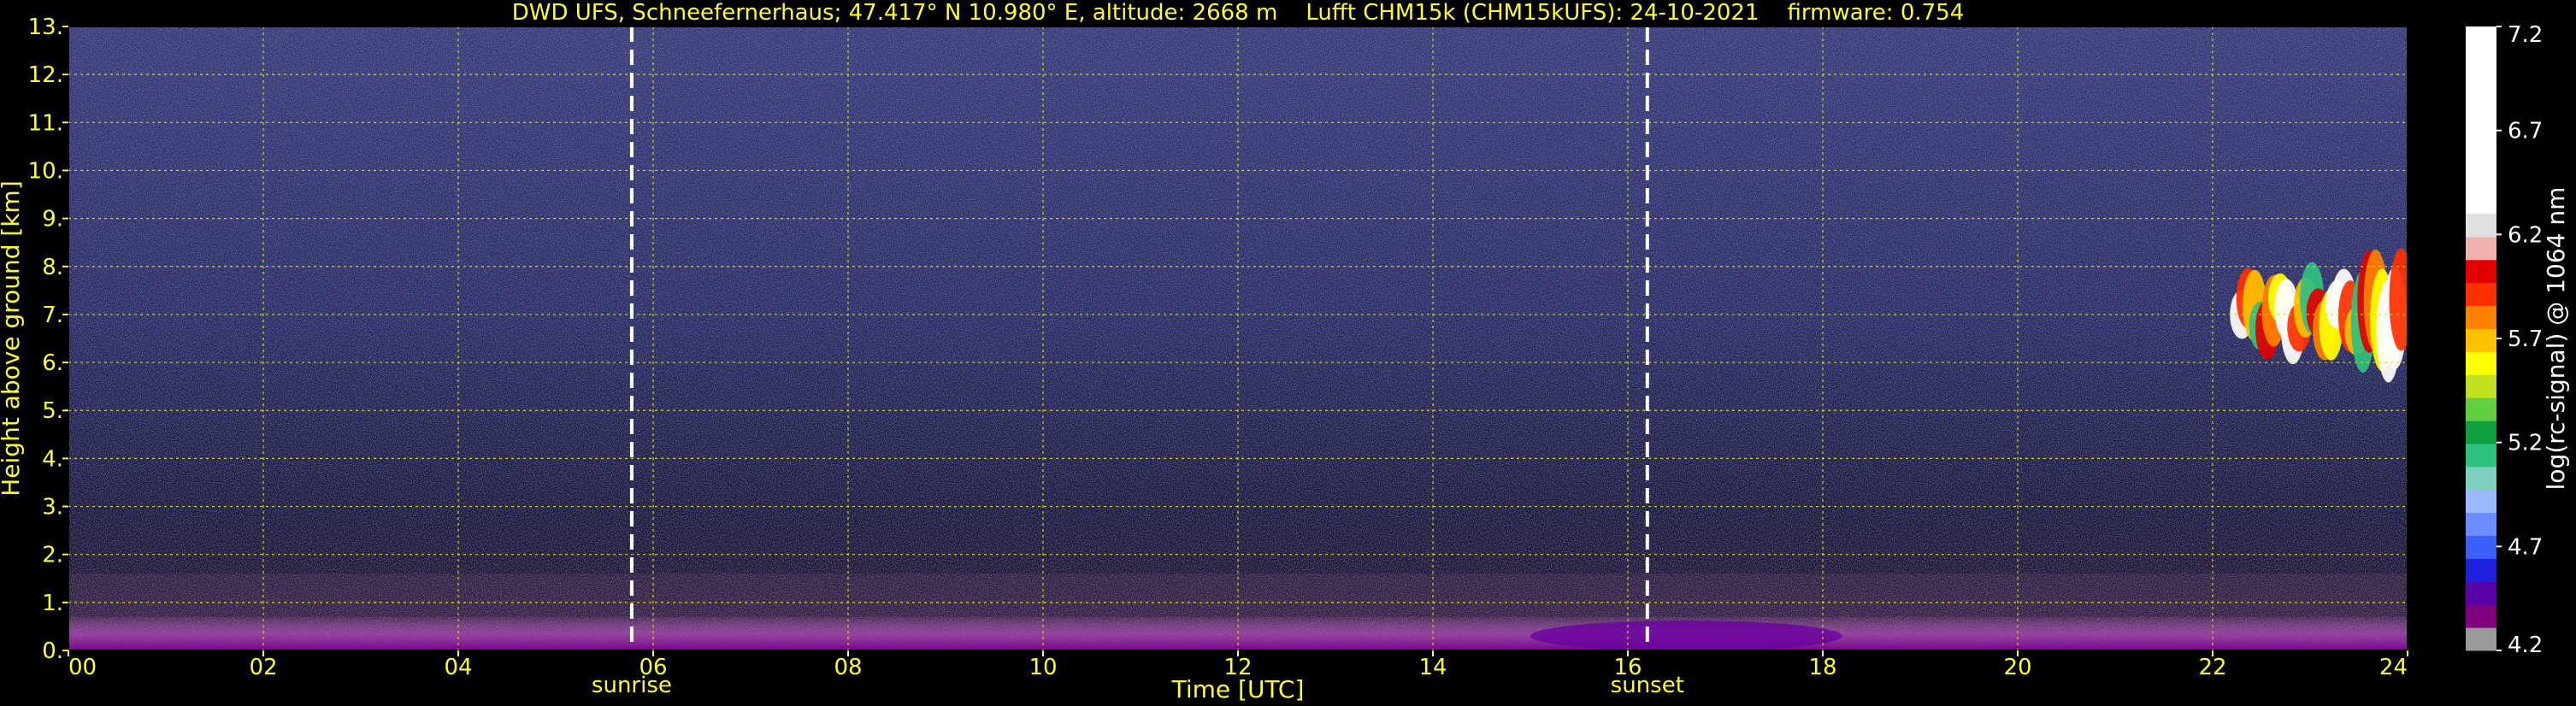 The width and height of the screenshot is (2576, 706). Describe the element at coordinates (52, 363) in the screenshot. I see `y-tick-label: 6.` at that location.